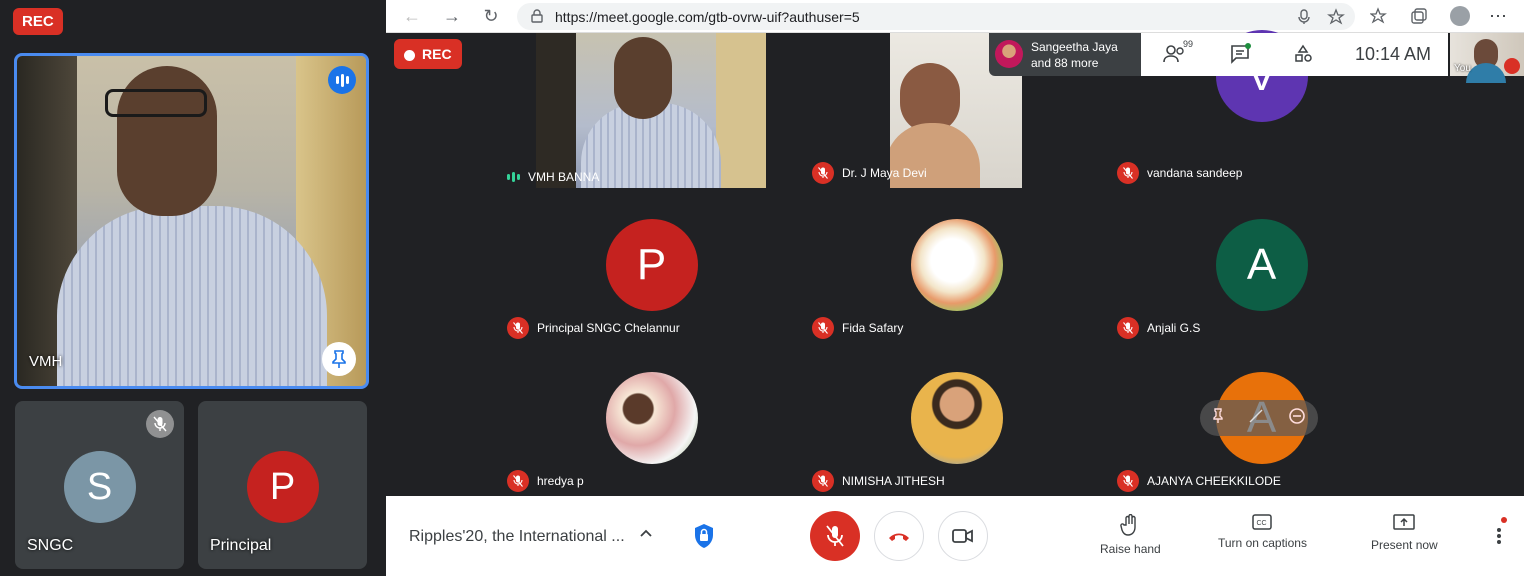  Describe the element at coordinates (156, 103) in the screenshot. I see `speaker-glasses` at that location.